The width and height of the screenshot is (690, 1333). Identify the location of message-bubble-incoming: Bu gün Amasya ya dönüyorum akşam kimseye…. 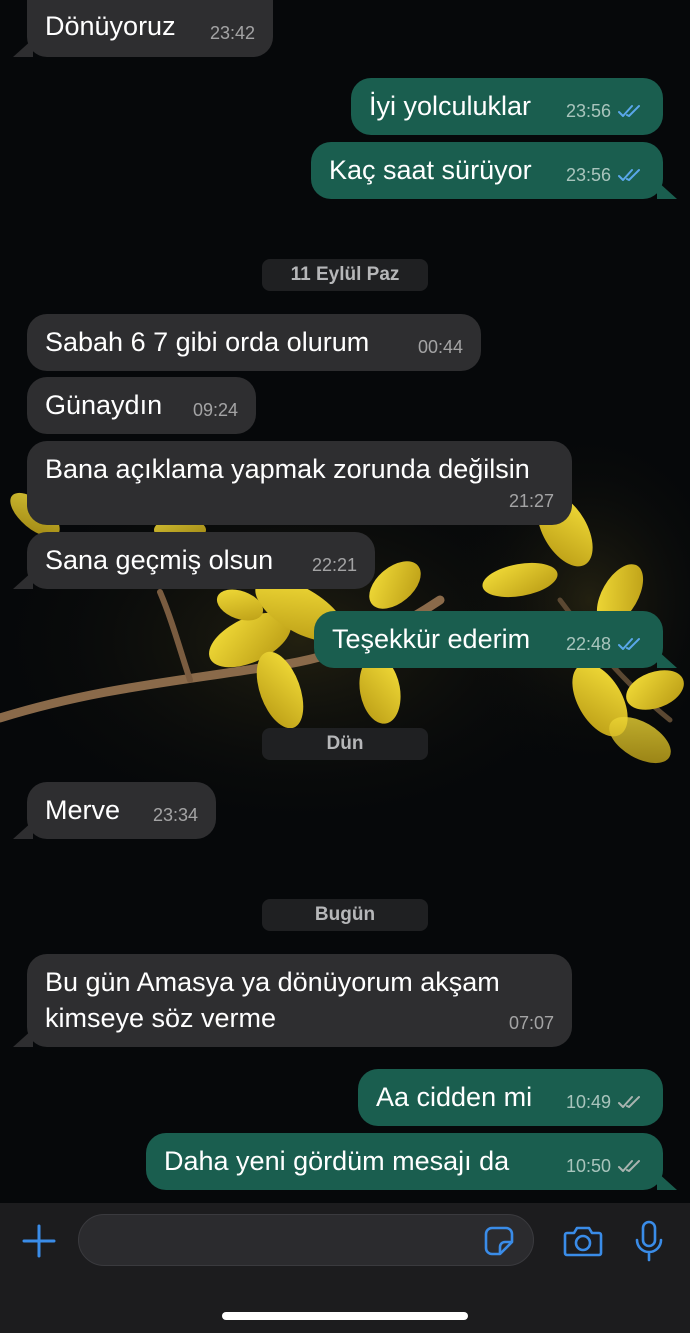
(292, 1000).